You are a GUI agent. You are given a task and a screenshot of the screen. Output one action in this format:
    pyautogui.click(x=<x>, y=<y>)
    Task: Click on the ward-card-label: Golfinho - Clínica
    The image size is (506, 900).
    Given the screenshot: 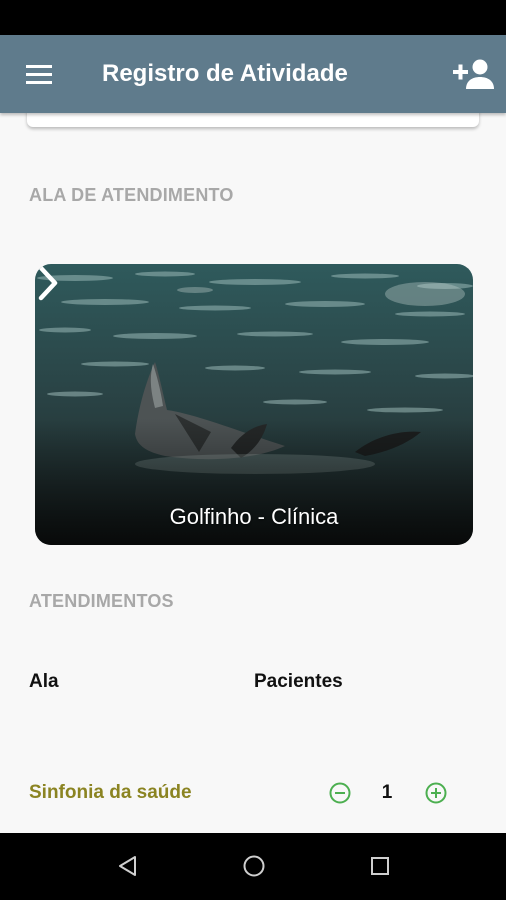 What is the action you would take?
    pyautogui.click(x=254, y=516)
    